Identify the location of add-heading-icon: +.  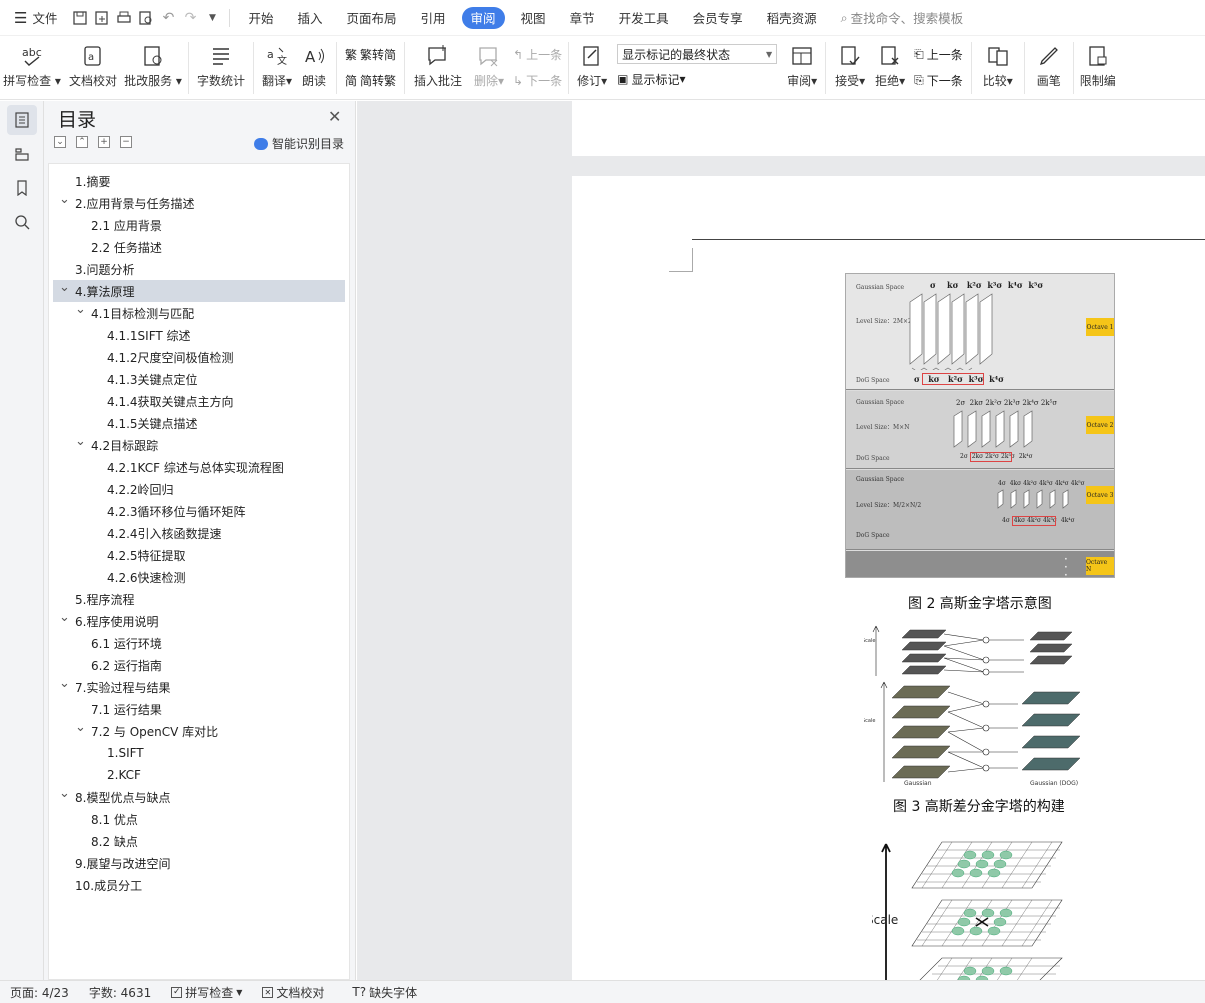
(104, 142).